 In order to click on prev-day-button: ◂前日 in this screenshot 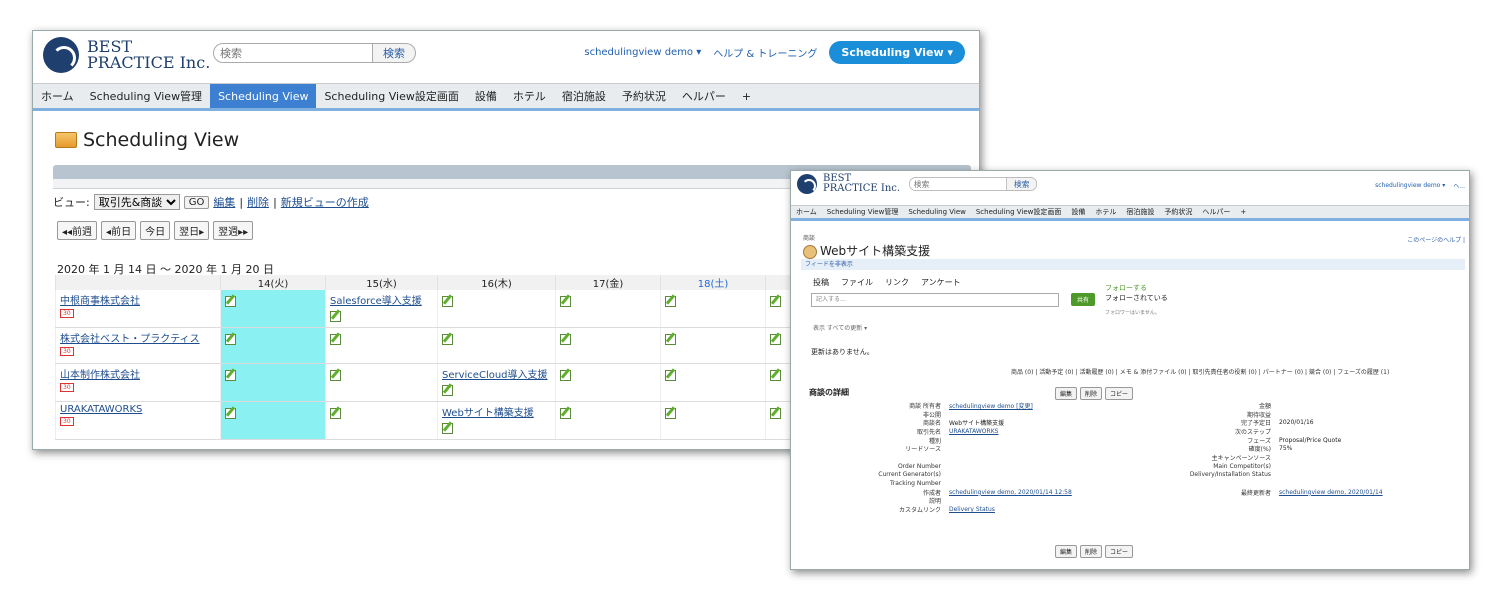, I will do `click(119, 230)`.